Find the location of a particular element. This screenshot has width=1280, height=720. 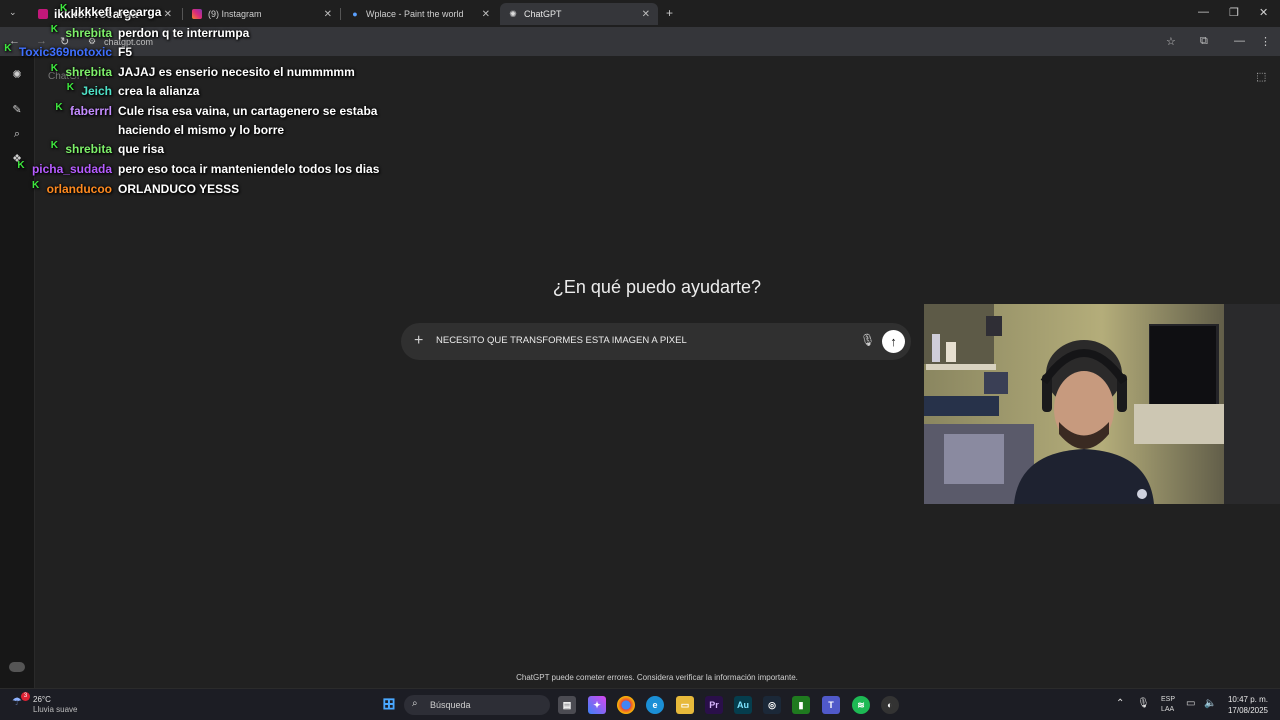

profile-icon is located at coordinates (17, 667).